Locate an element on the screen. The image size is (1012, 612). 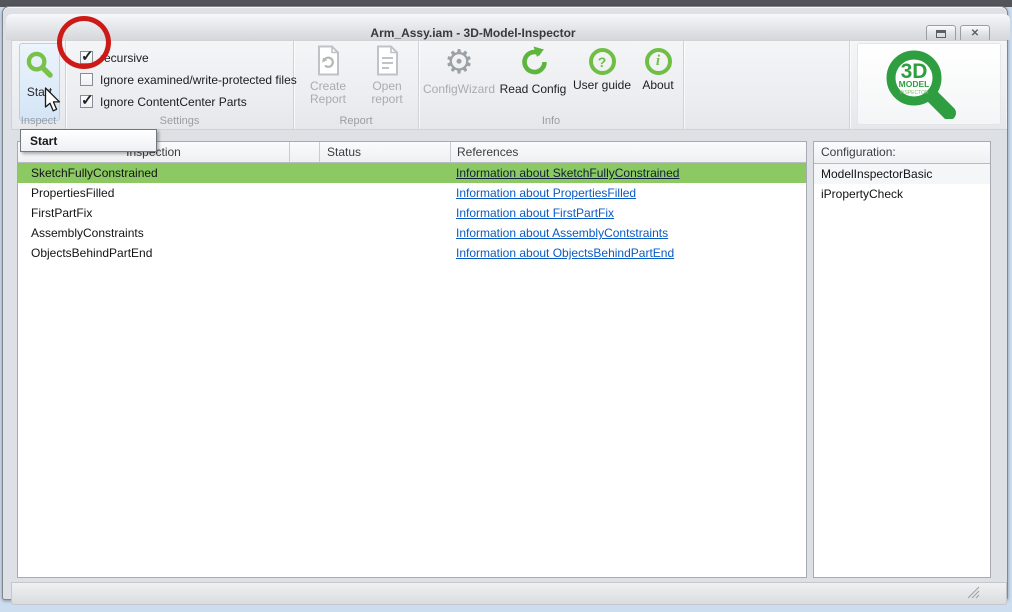
resize-grip is located at coordinates (973, 592).